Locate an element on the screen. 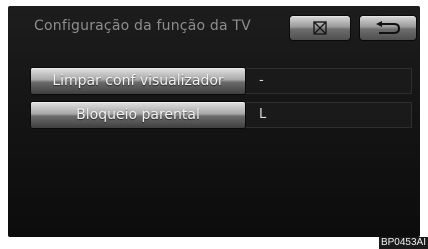  back-button is located at coordinates (388, 28).